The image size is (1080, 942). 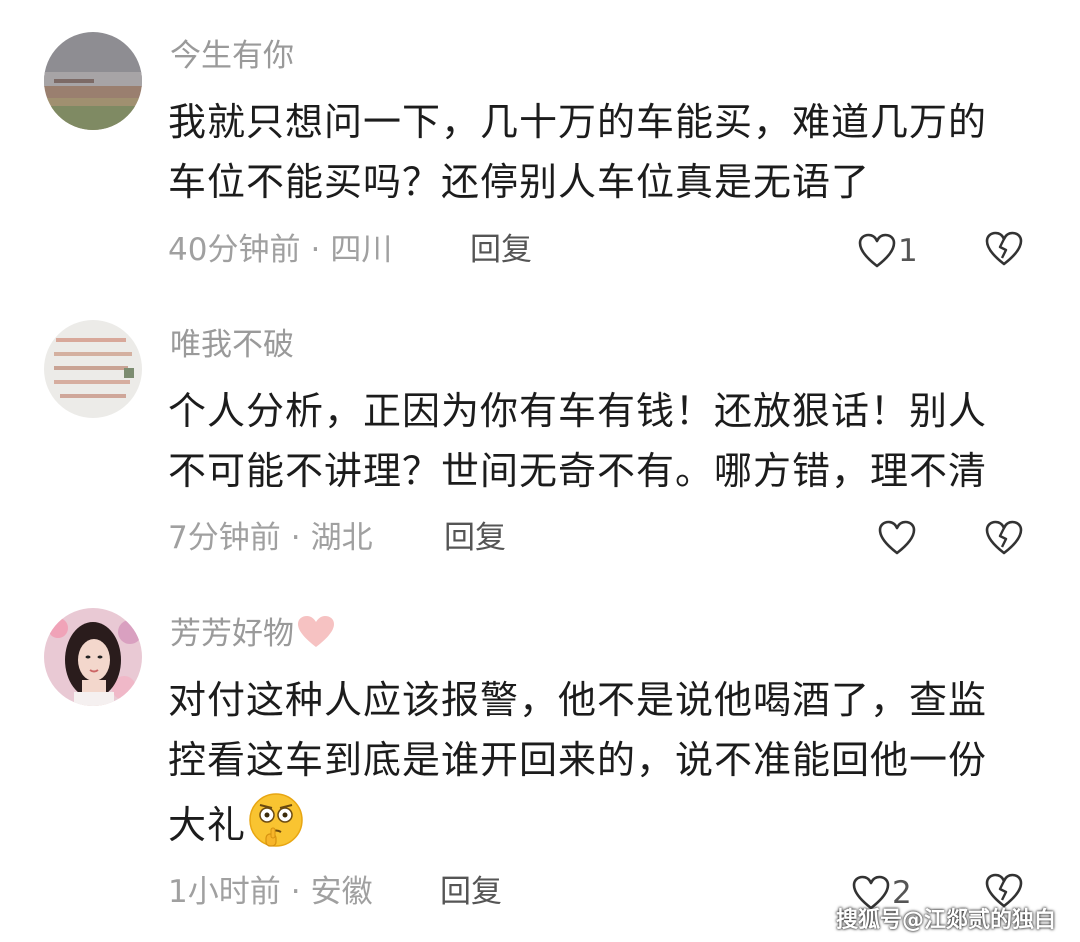 I want to click on username-text: 芳芳好物, so click(x=232, y=634).